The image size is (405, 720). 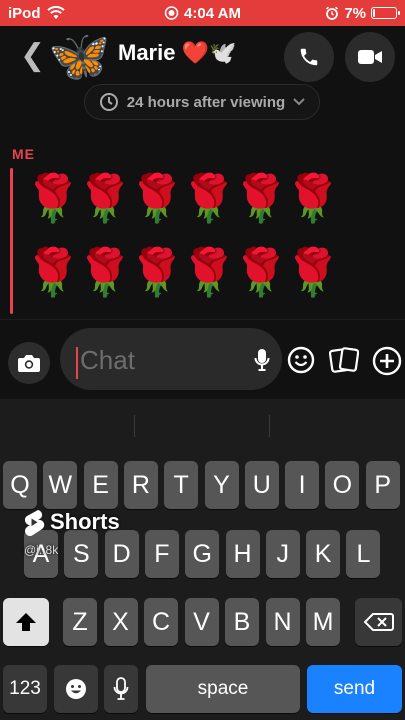 I want to click on carrier-label: iPod, so click(x=24, y=13).